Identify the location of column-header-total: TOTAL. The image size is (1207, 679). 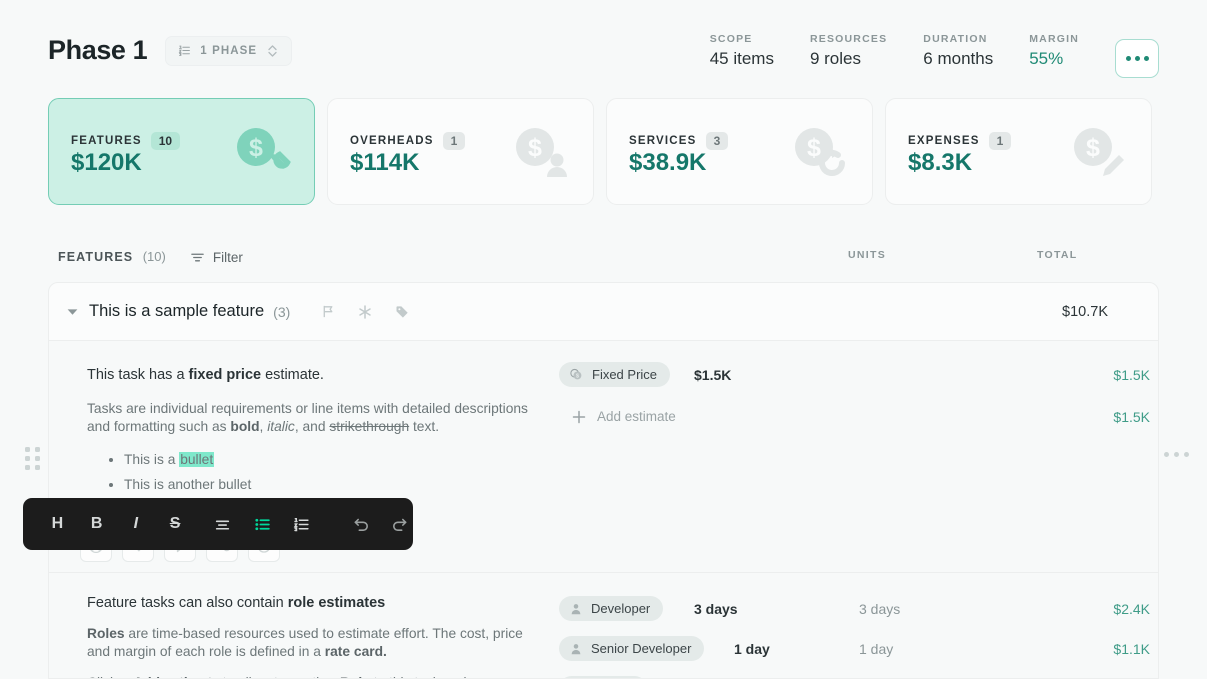
(1057, 255).